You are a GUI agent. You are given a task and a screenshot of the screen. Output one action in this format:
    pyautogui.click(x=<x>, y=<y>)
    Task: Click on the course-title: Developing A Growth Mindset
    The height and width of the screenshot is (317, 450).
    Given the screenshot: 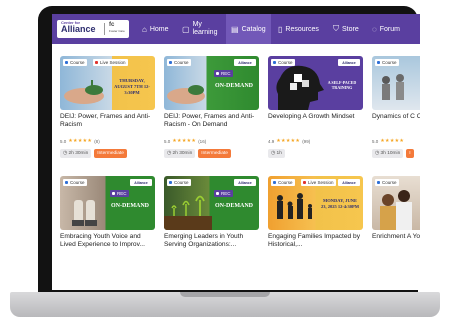 What is the action you would take?
    pyautogui.click(x=315, y=125)
    